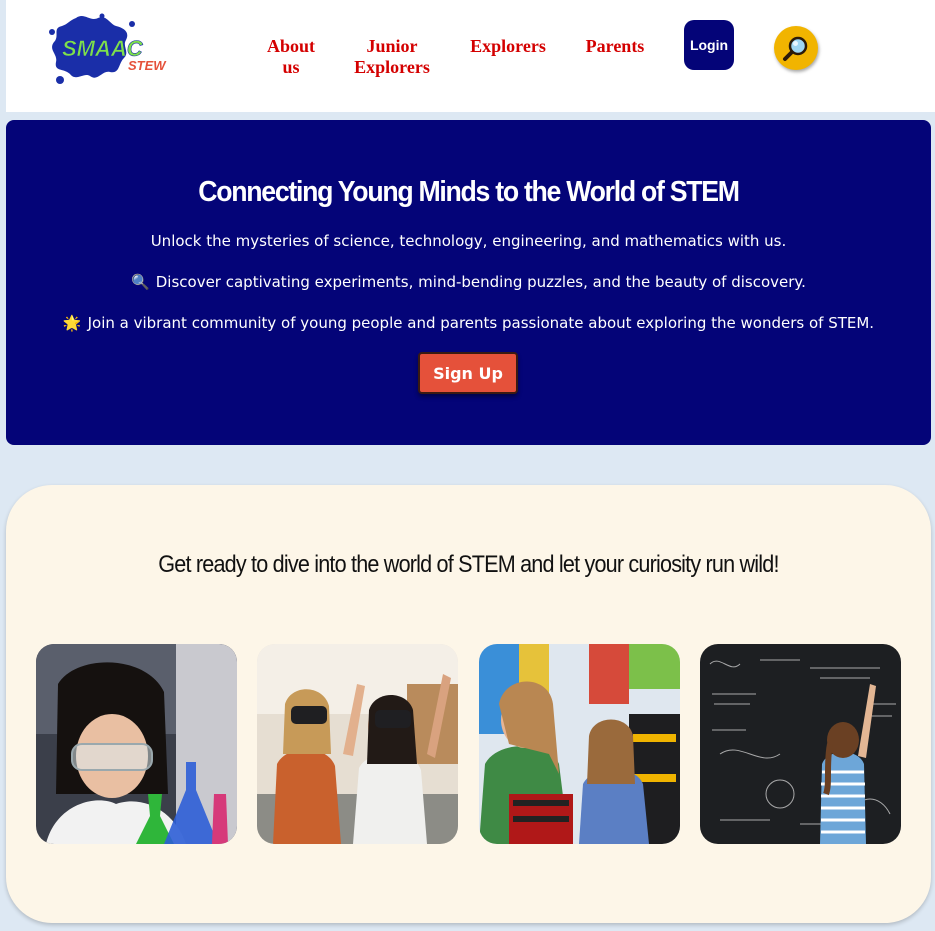  What do you see at coordinates (357, 744) in the screenshot?
I see `photo-girls-vr-headsets` at bounding box center [357, 744].